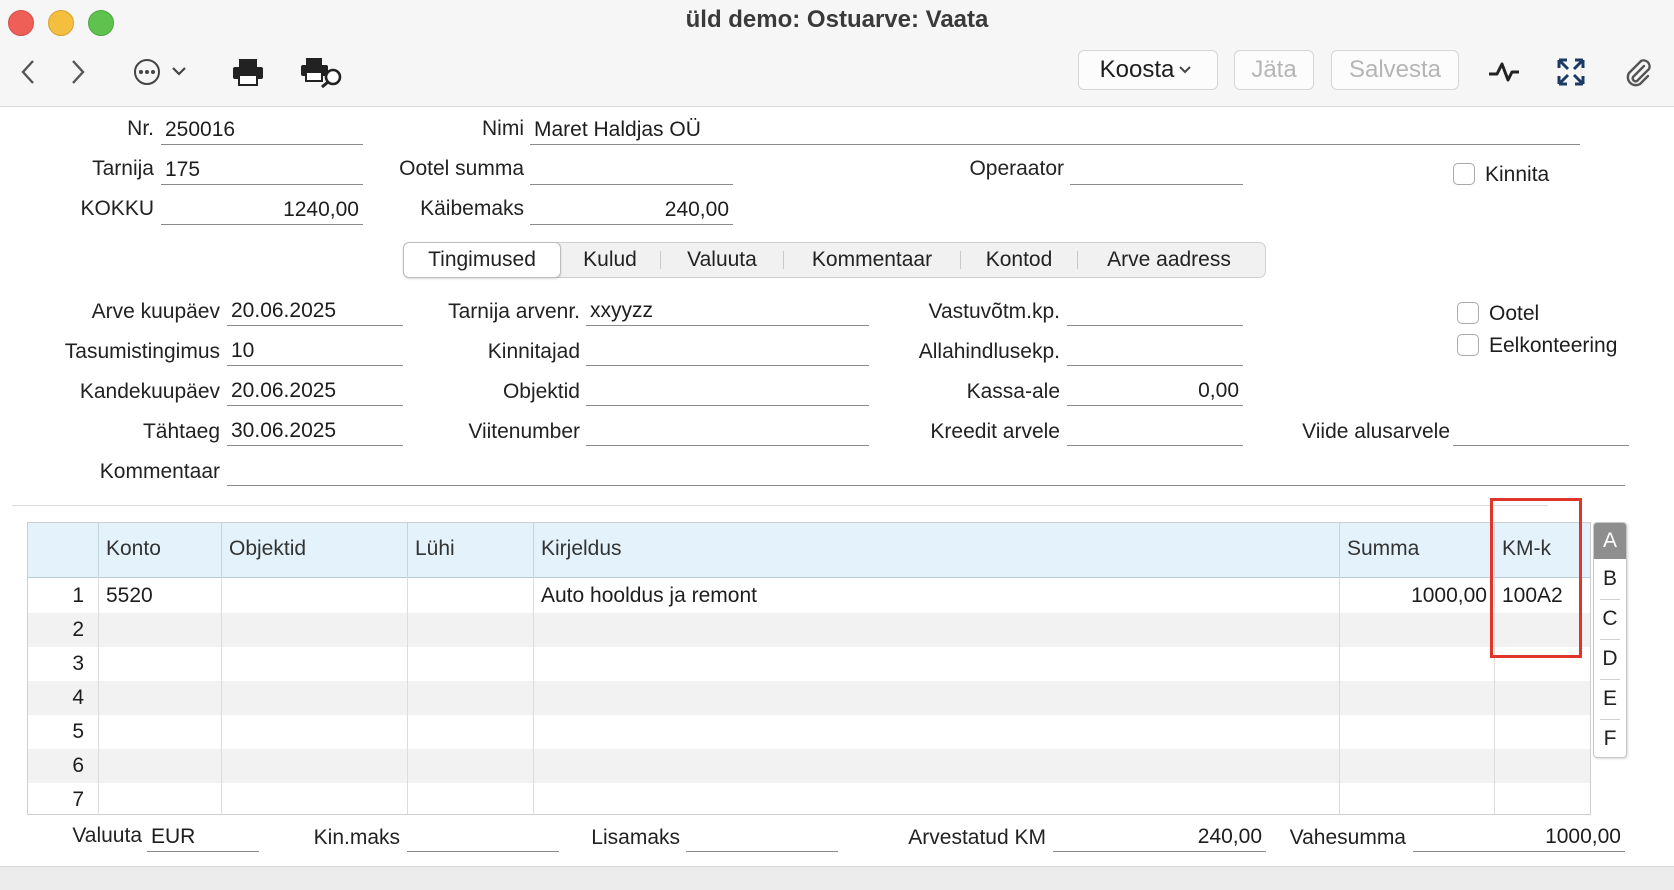 This screenshot has height=890, width=1674. Describe the element at coordinates (762, 837) in the screenshot. I see `lisamaks-field` at that location.